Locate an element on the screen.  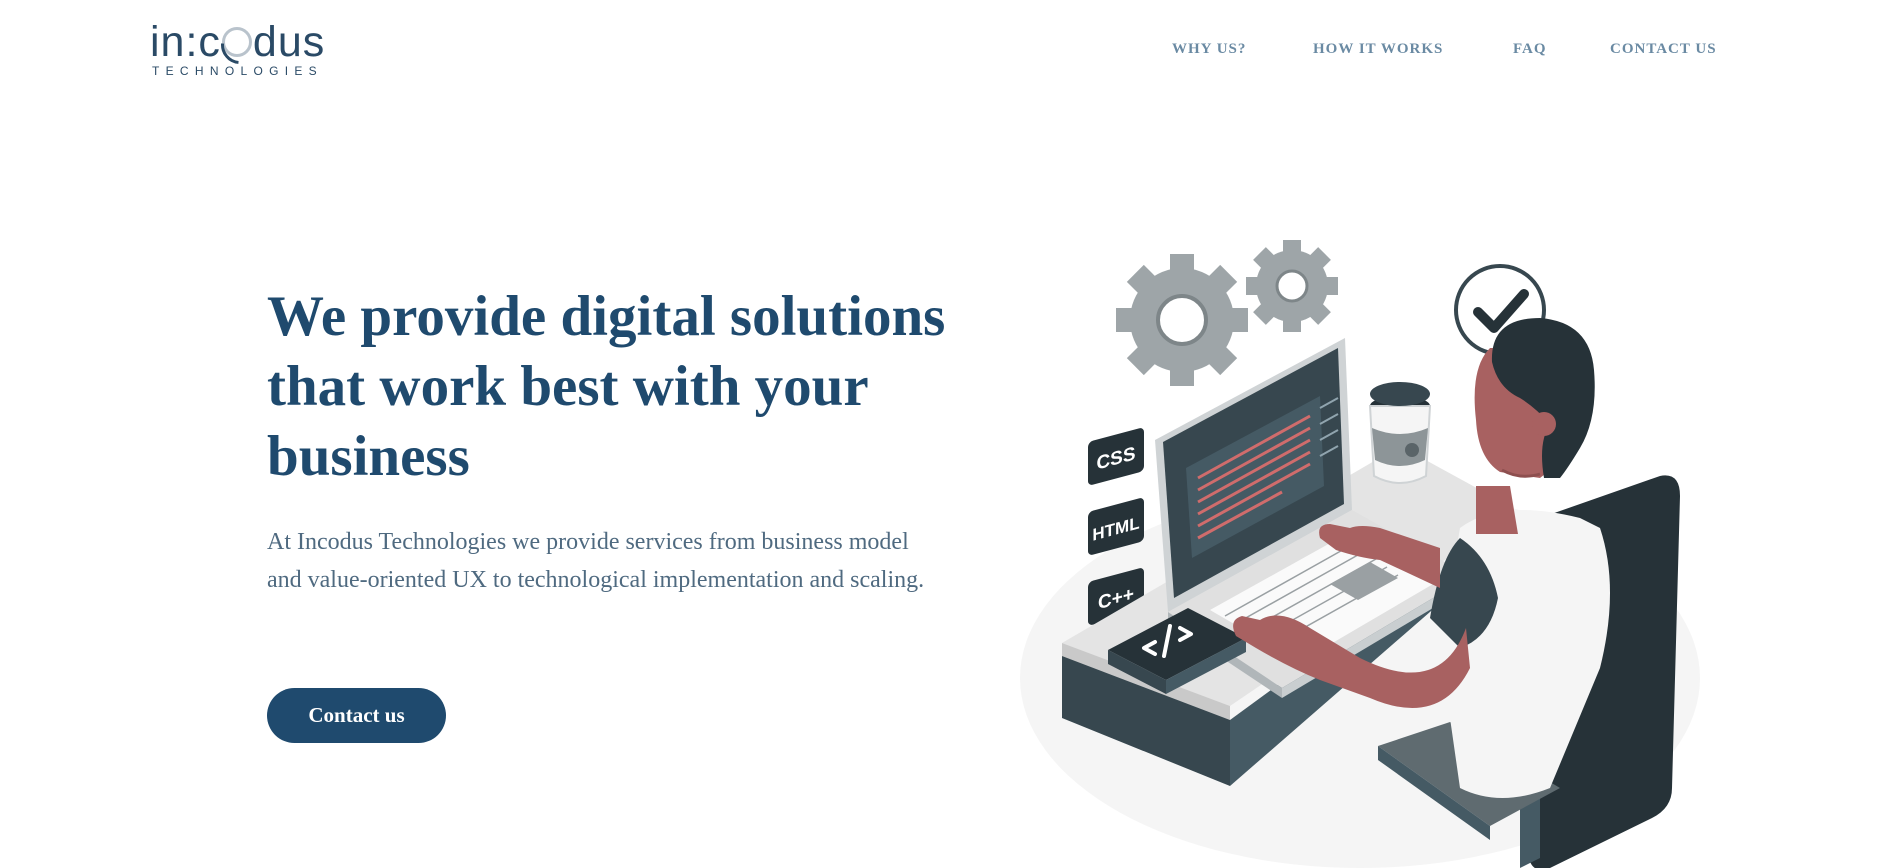
logo-wordmark-suffix: dus is located at coordinates (289, 42).